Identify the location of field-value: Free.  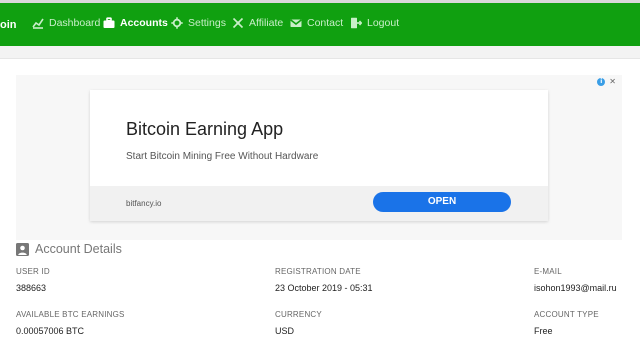
(543, 331).